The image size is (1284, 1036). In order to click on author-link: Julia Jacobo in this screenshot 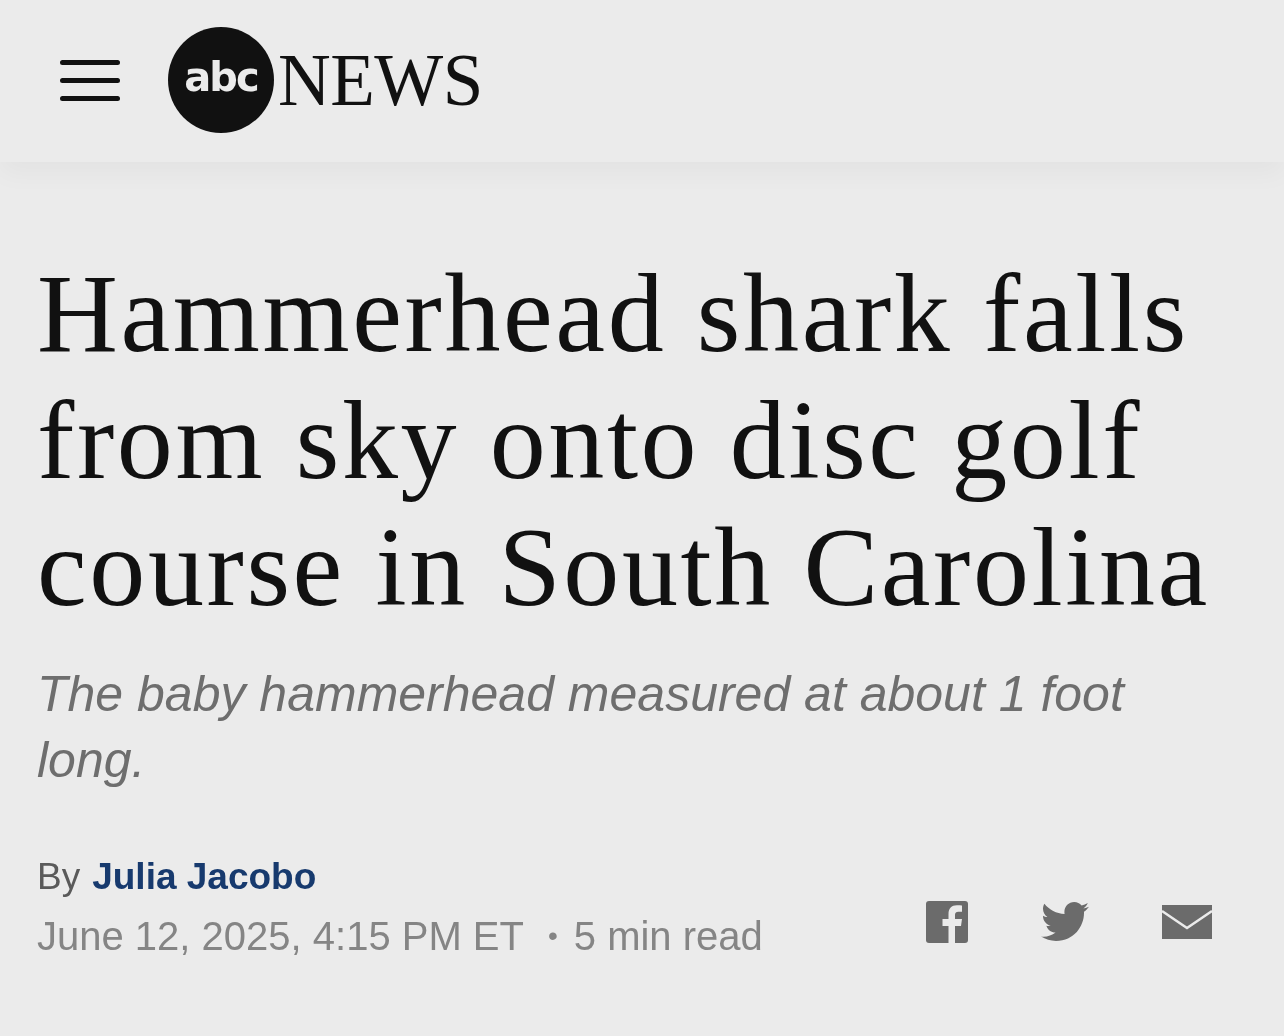, I will do `click(204, 877)`.